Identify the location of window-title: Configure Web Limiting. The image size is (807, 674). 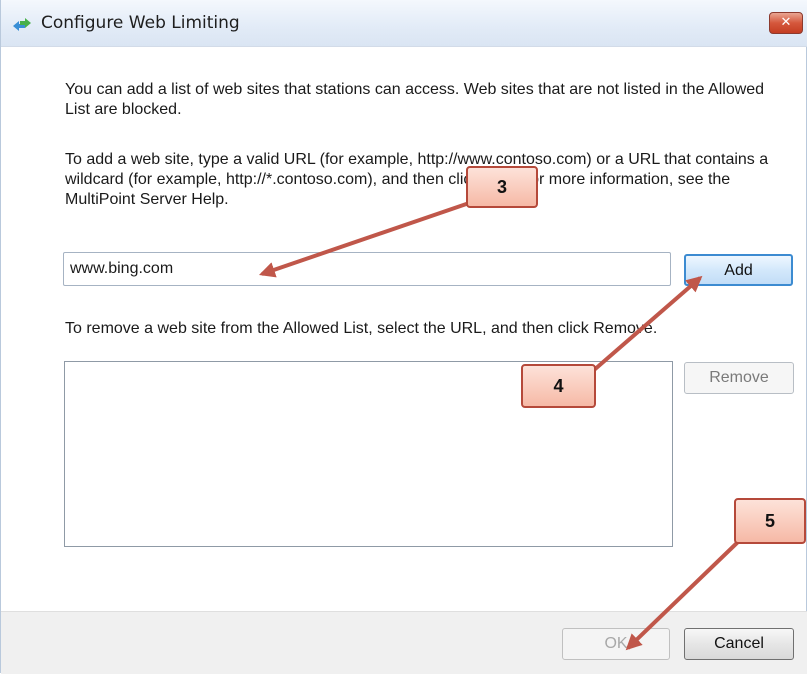
(140, 23).